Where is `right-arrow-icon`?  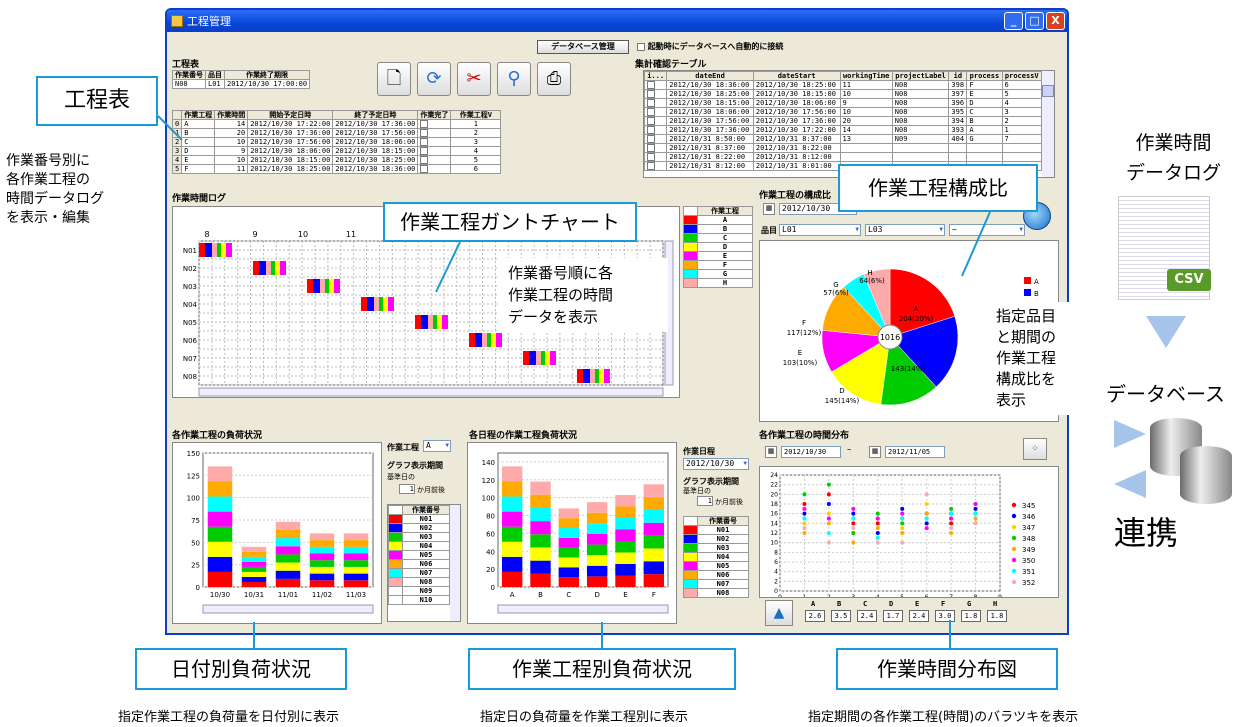 right-arrow-icon is located at coordinates (1130, 434).